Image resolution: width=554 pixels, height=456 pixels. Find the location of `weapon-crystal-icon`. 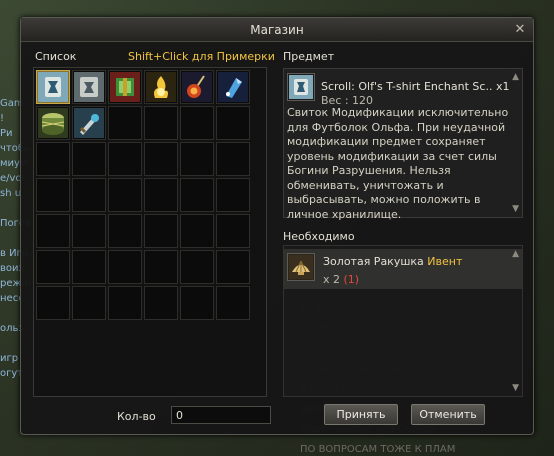

weapon-crystal-icon is located at coordinates (89, 123).